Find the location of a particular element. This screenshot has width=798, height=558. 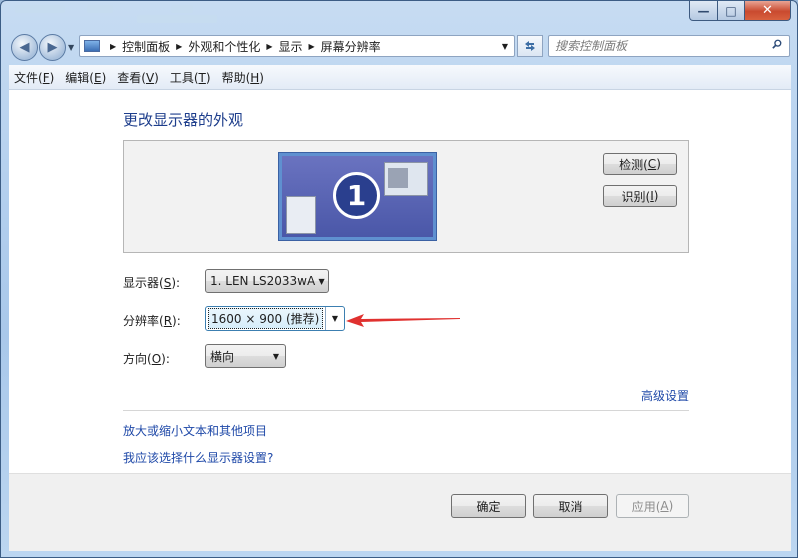

menu-view: 查看(V) is located at coordinates (138, 77).